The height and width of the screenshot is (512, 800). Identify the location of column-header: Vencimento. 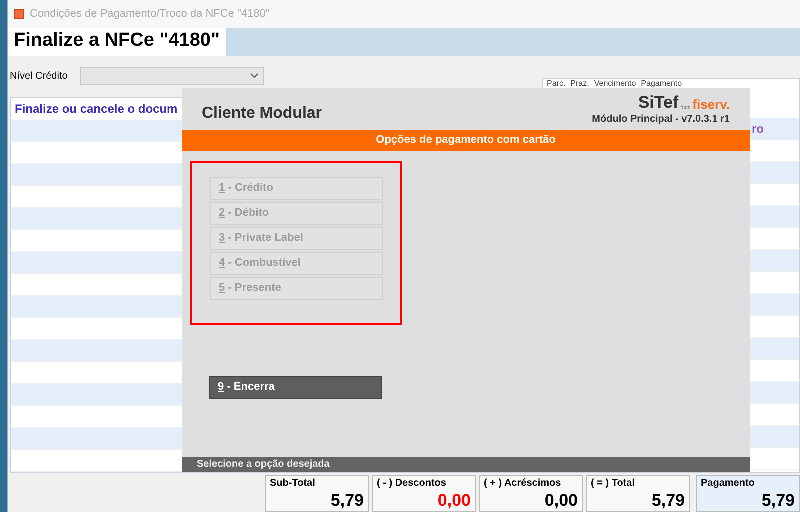
(615, 84).